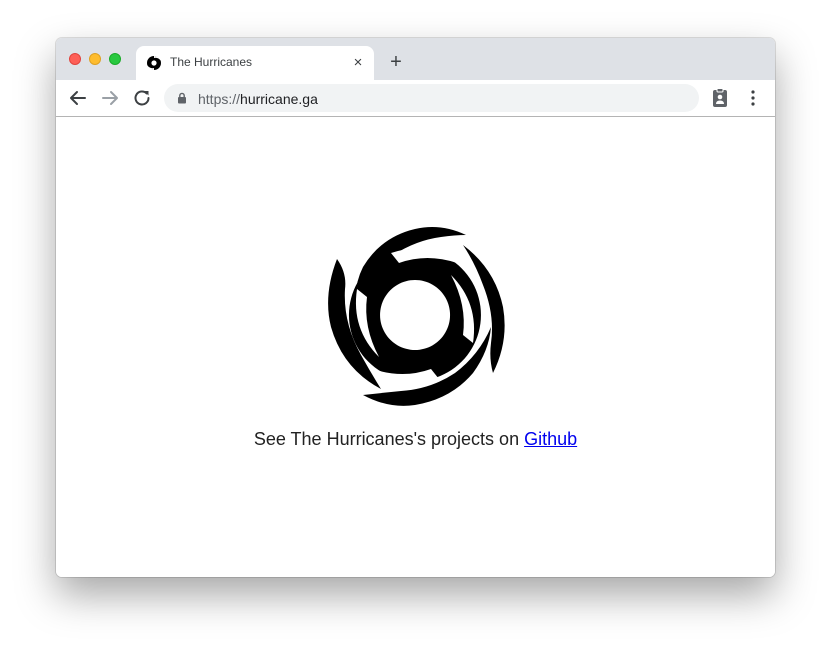 This screenshot has height=652, width=831. What do you see at coordinates (415, 59) in the screenshot?
I see `title-bar: The Hurricanes × +` at bounding box center [415, 59].